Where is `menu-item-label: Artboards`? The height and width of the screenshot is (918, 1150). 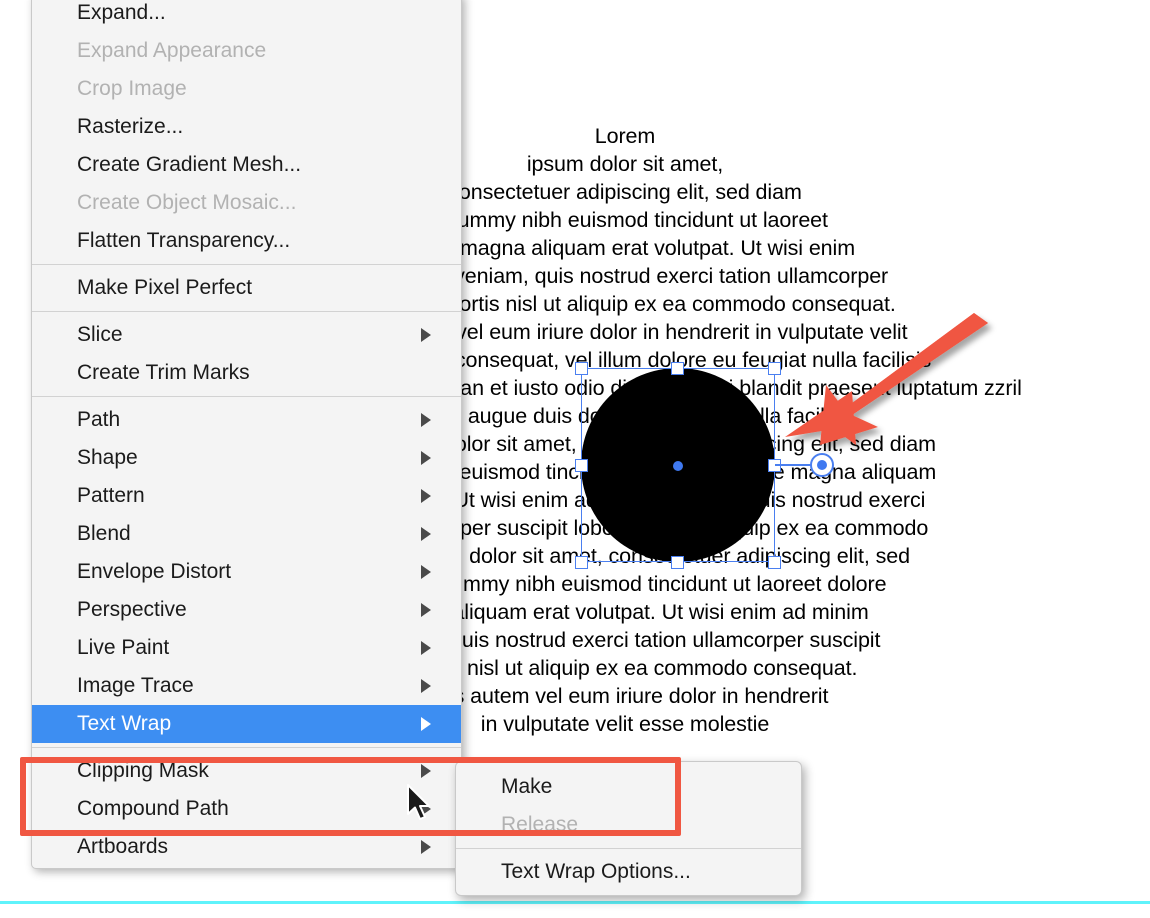
menu-item-label: Artboards is located at coordinates (123, 846).